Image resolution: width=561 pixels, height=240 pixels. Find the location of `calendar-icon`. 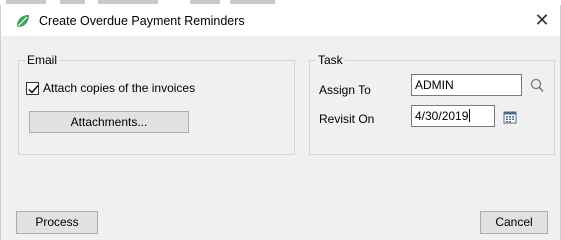

calendar-icon is located at coordinates (510, 117).